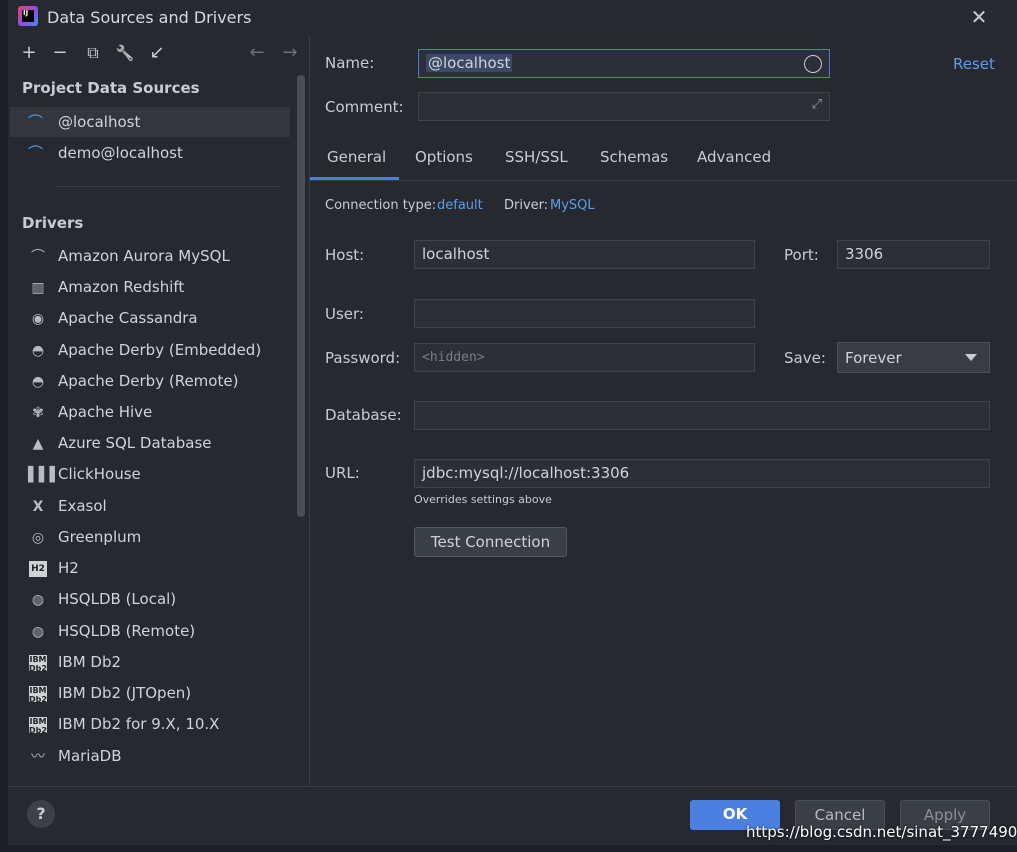  What do you see at coordinates (156, 600) in the screenshot?
I see `driver-item: ◍ HSQLDB (Local)` at bounding box center [156, 600].